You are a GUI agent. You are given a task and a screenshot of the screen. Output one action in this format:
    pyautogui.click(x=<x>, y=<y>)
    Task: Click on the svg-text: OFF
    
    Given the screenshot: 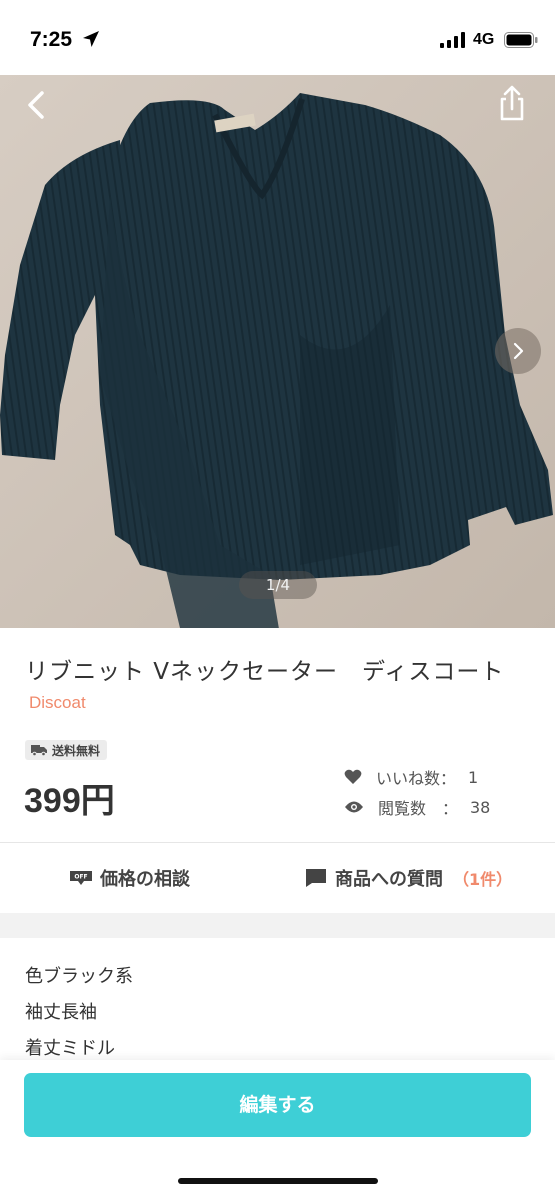 What is the action you would take?
    pyautogui.click(x=80, y=877)
    